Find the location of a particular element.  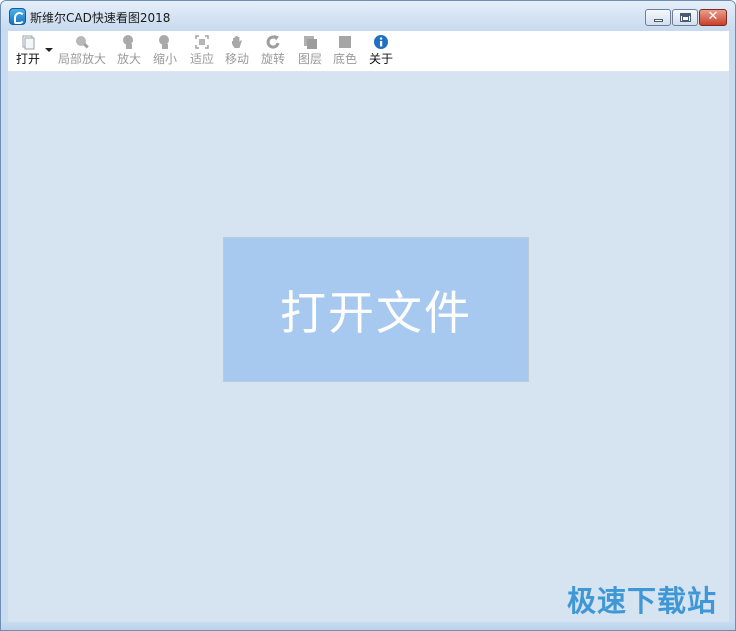

watermark-logo: 极速下载站 is located at coordinates (641, 601).